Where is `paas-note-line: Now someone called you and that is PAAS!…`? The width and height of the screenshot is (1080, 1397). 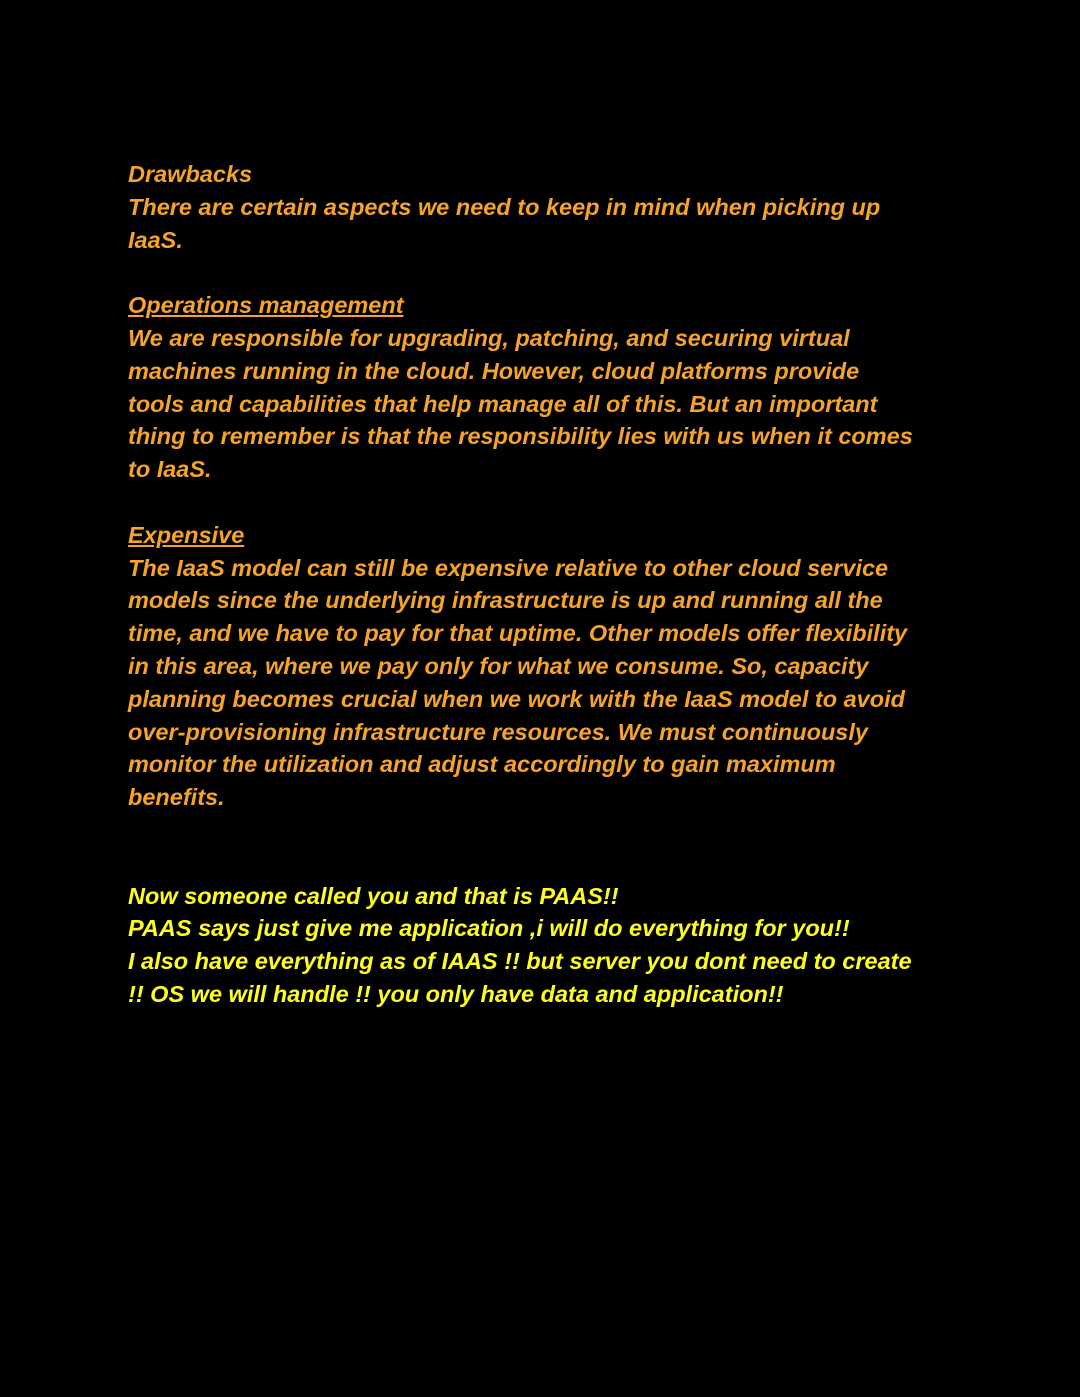 paas-note-line: Now someone called you and that is PAAS!… is located at coordinates (373, 895).